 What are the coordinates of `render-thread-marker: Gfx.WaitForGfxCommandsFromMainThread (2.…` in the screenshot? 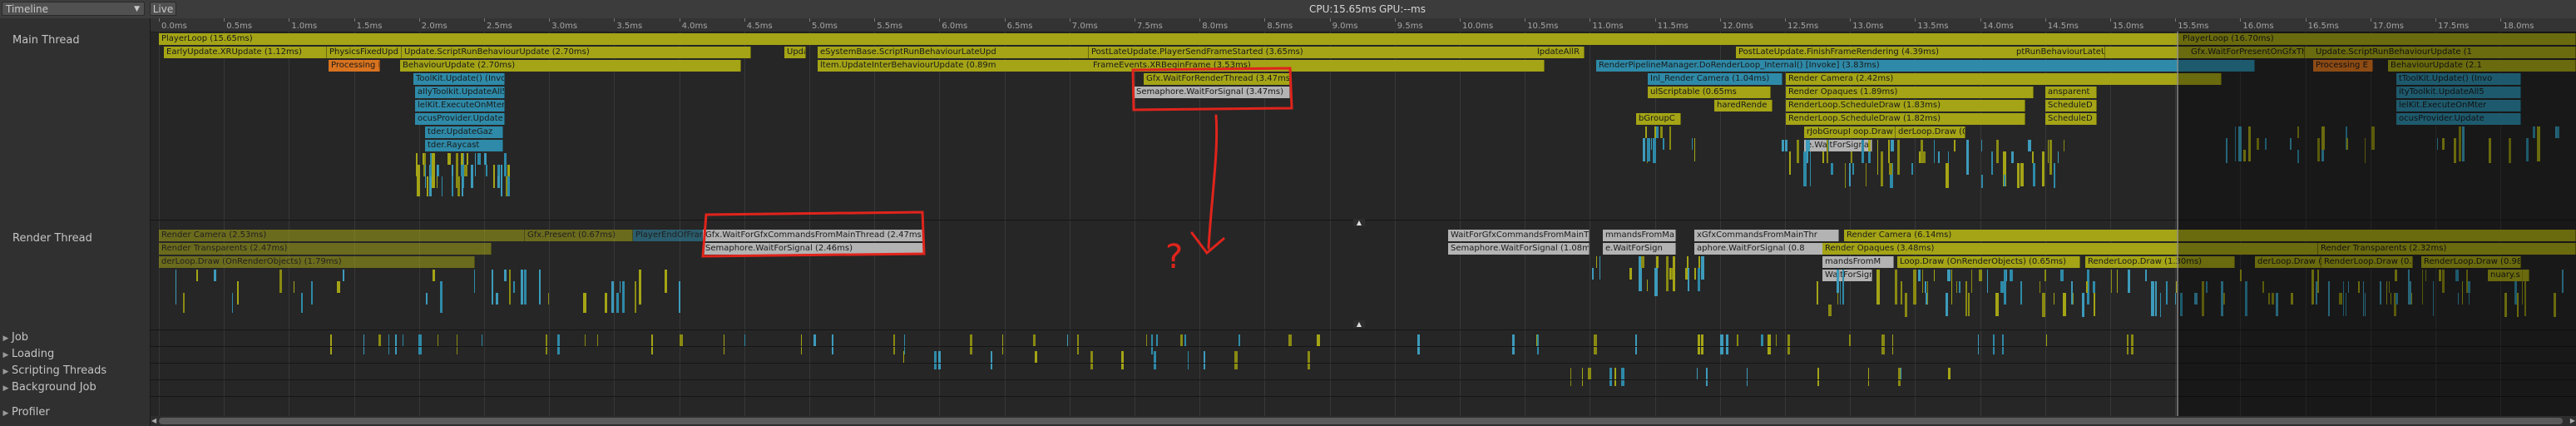 It's located at (813, 236).